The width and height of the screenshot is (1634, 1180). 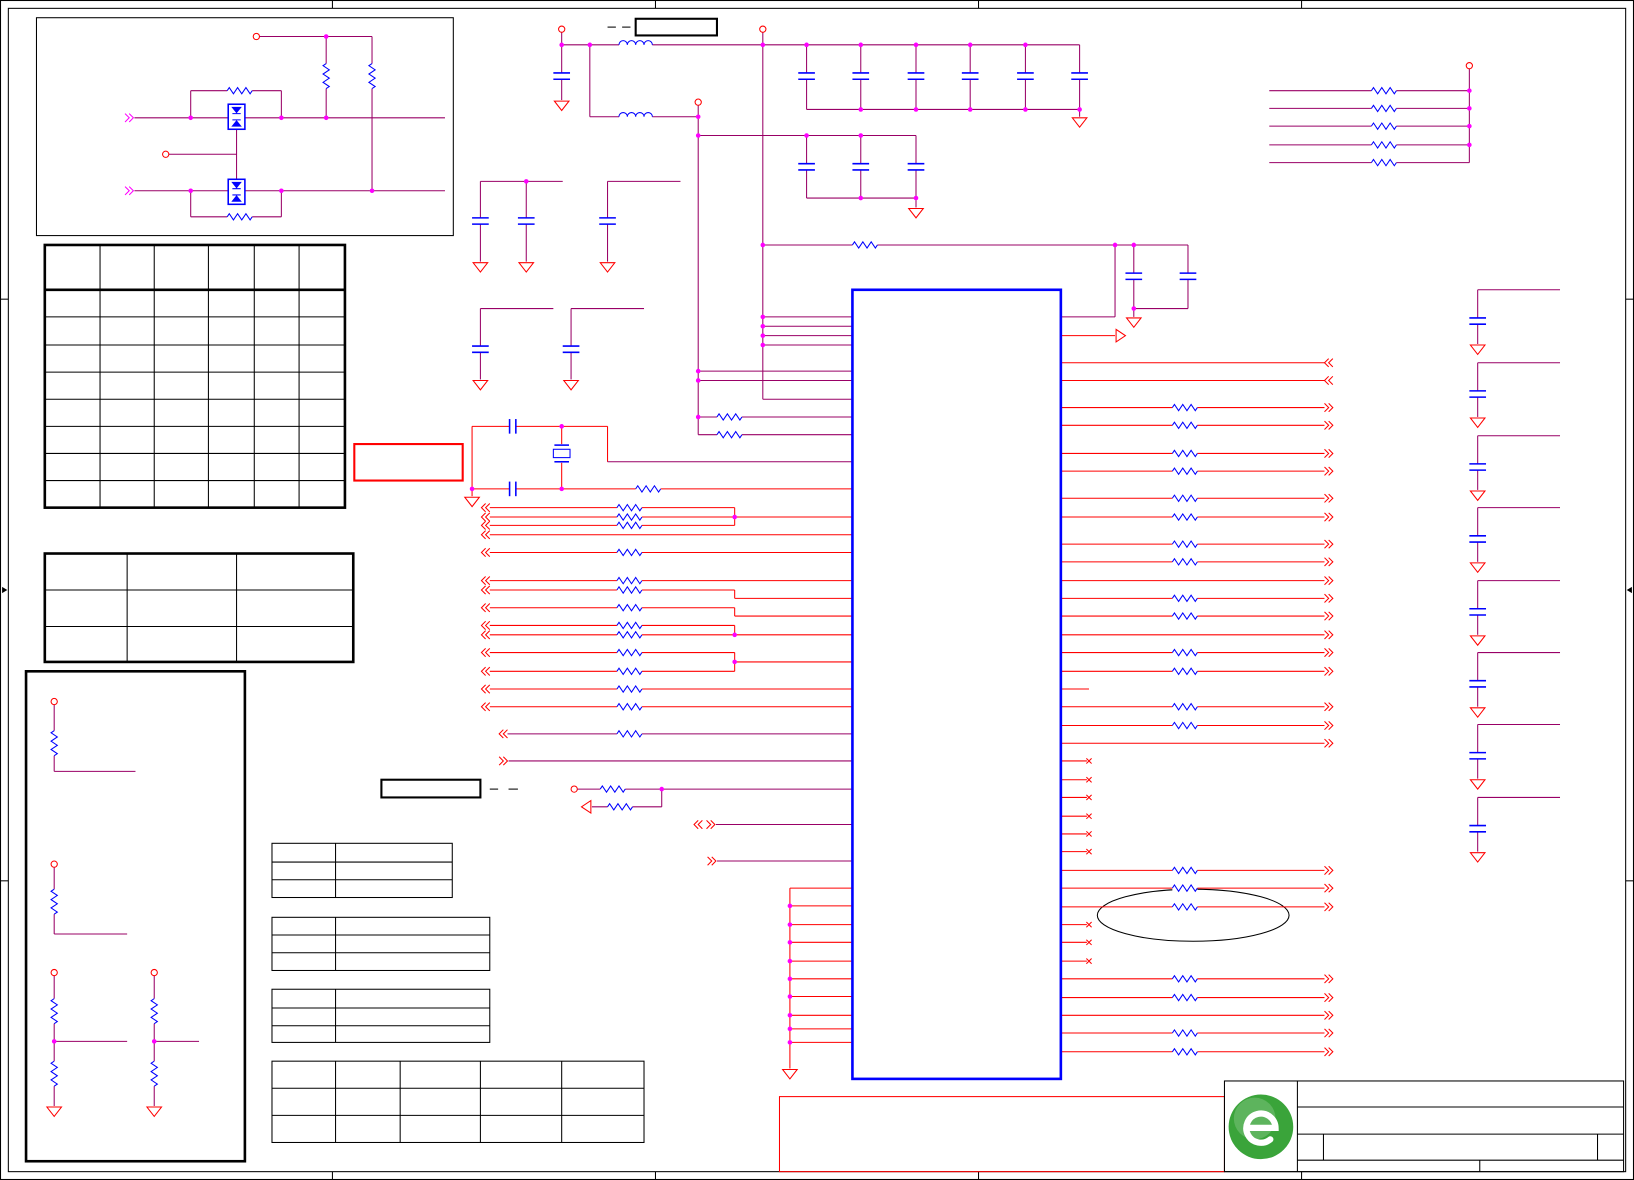 What do you see at coordinates (5, 590) in the screenshot?
I see `center-marker` at bounding box center [5, 590].